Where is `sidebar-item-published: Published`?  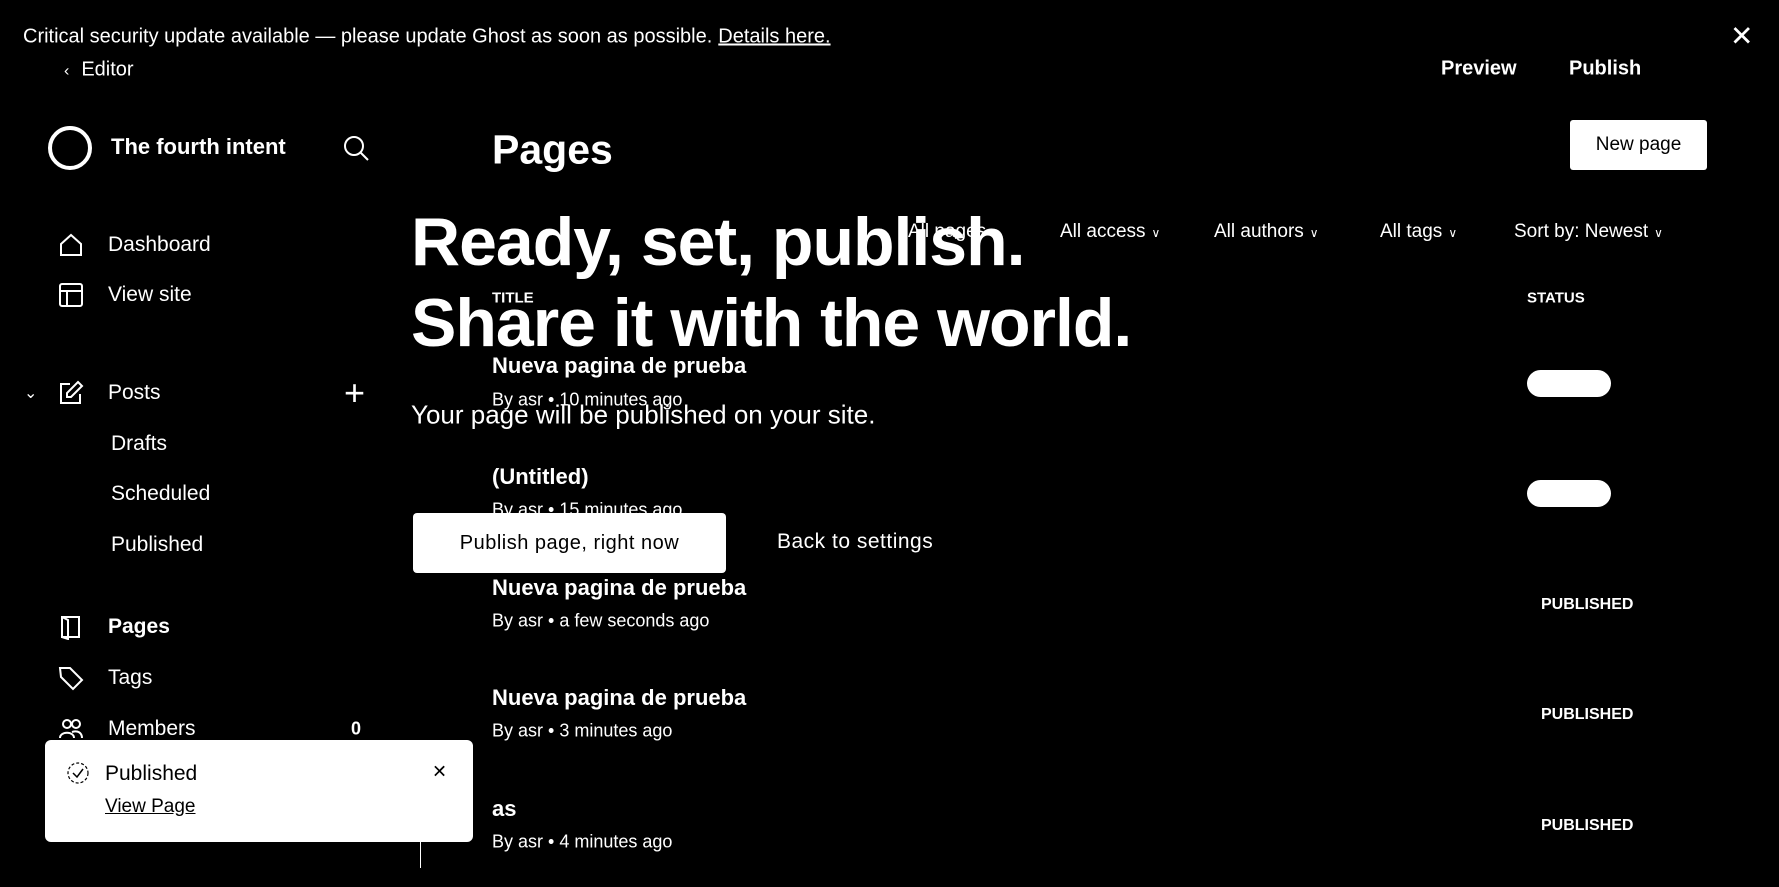 sidebar-item-published: Published is located at coordinates (157, 545).